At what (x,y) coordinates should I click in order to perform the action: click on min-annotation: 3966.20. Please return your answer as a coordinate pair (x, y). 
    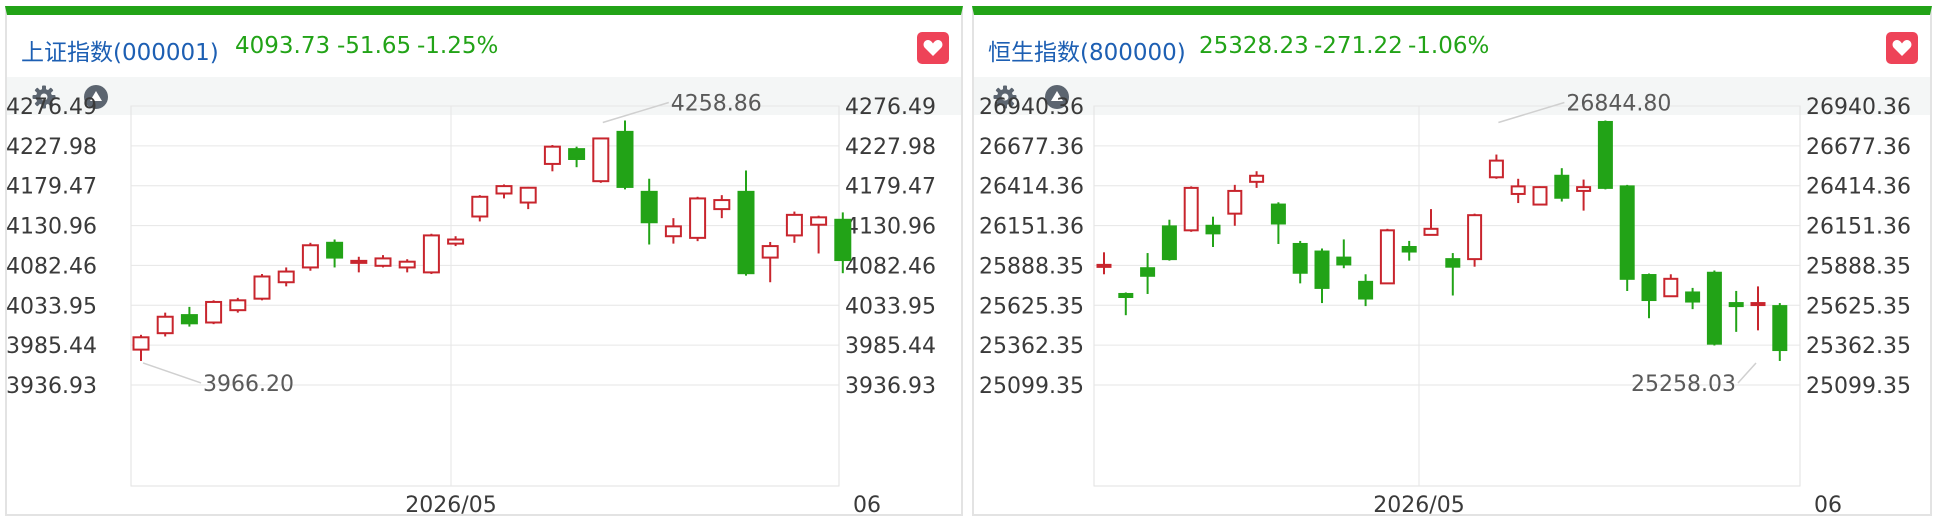
    Looking at the image, I should click on (248, 384).